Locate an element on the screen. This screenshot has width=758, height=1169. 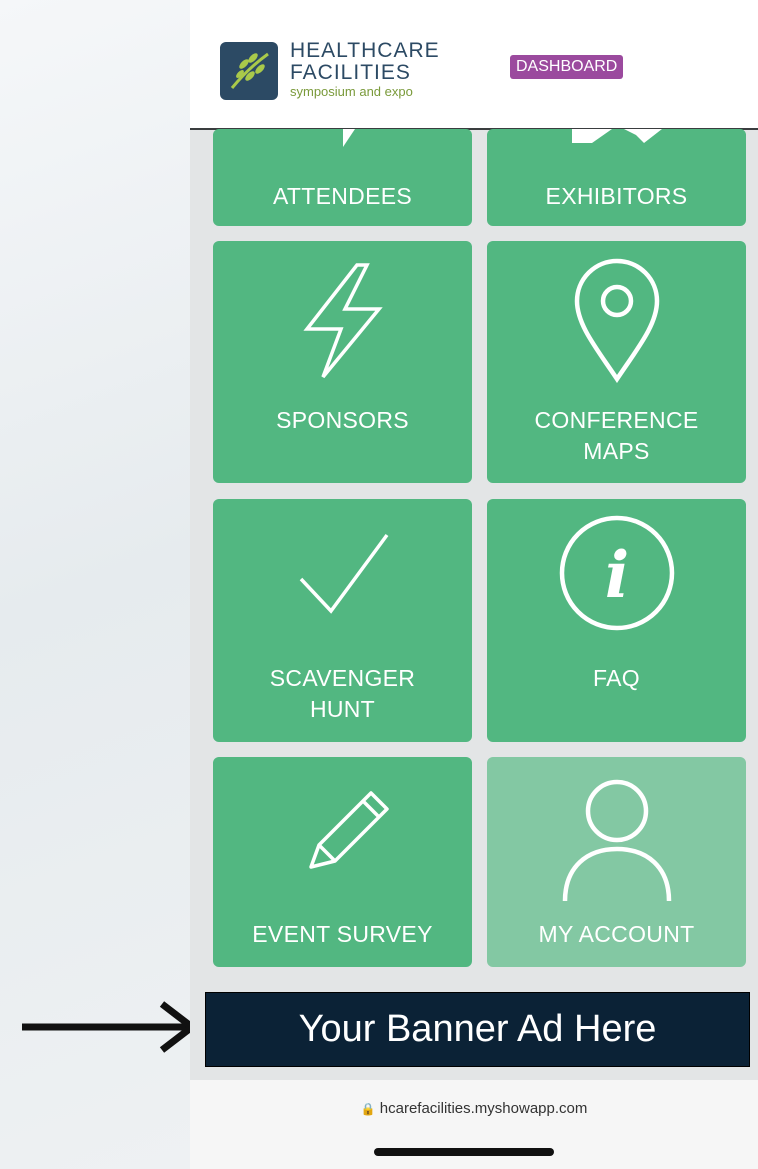
browser-url-bar: 🔒 hcarefacilities.myshowapp.com is located at coordinates (474, 1124).